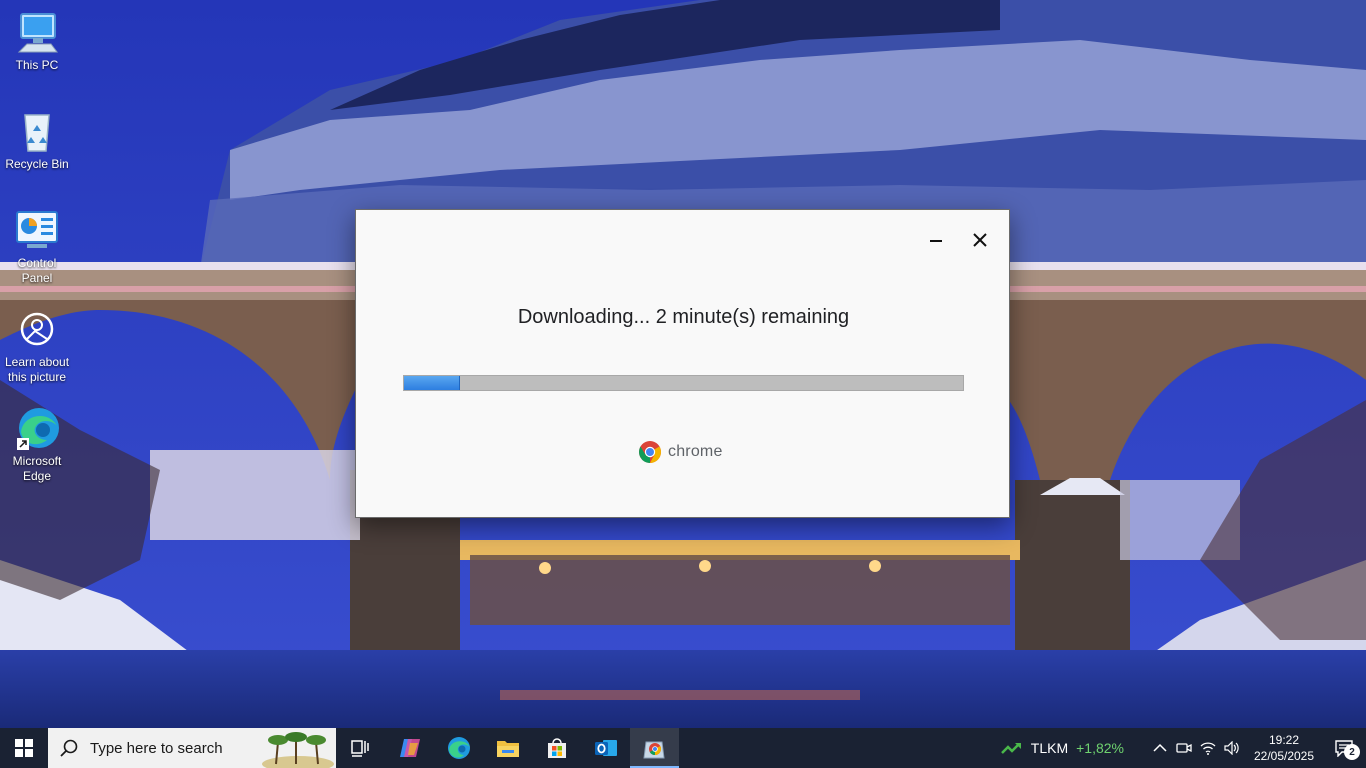  I want to click on minimize-button, so click(936, 240).